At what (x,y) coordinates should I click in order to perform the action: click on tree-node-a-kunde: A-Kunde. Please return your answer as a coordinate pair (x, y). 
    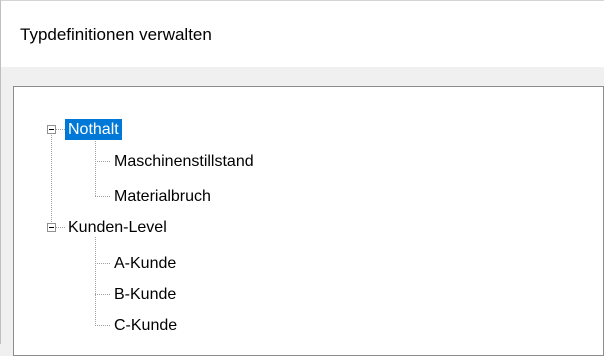
    Looking at the image, I should click on (145, 263).